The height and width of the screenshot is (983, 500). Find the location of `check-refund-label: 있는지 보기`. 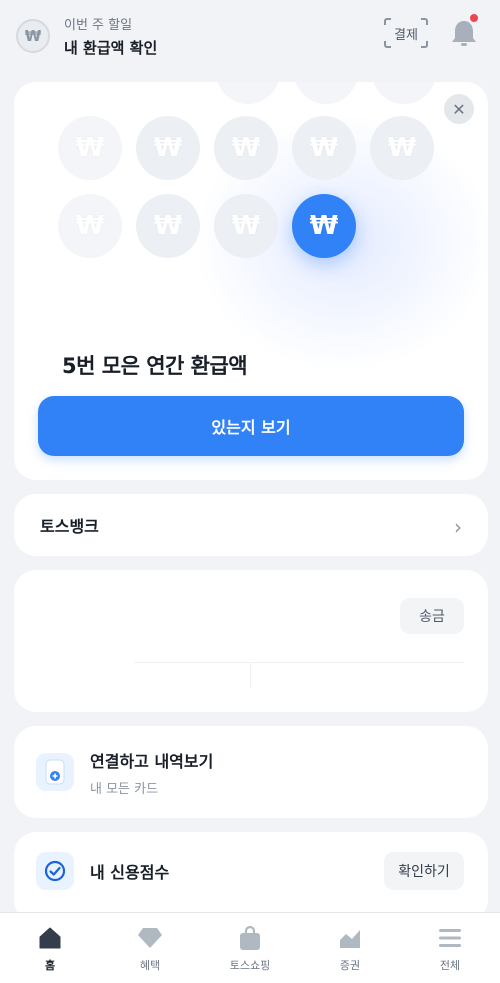

check-refund-label: 있는지 보기 is located at coordinates (251, 427).